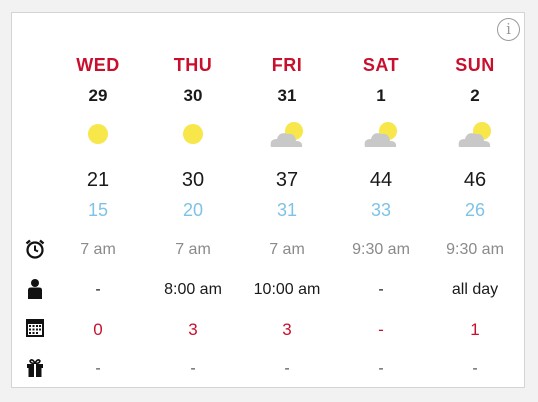  I want to click on person-time: 8:00 am, so click(193, 289).